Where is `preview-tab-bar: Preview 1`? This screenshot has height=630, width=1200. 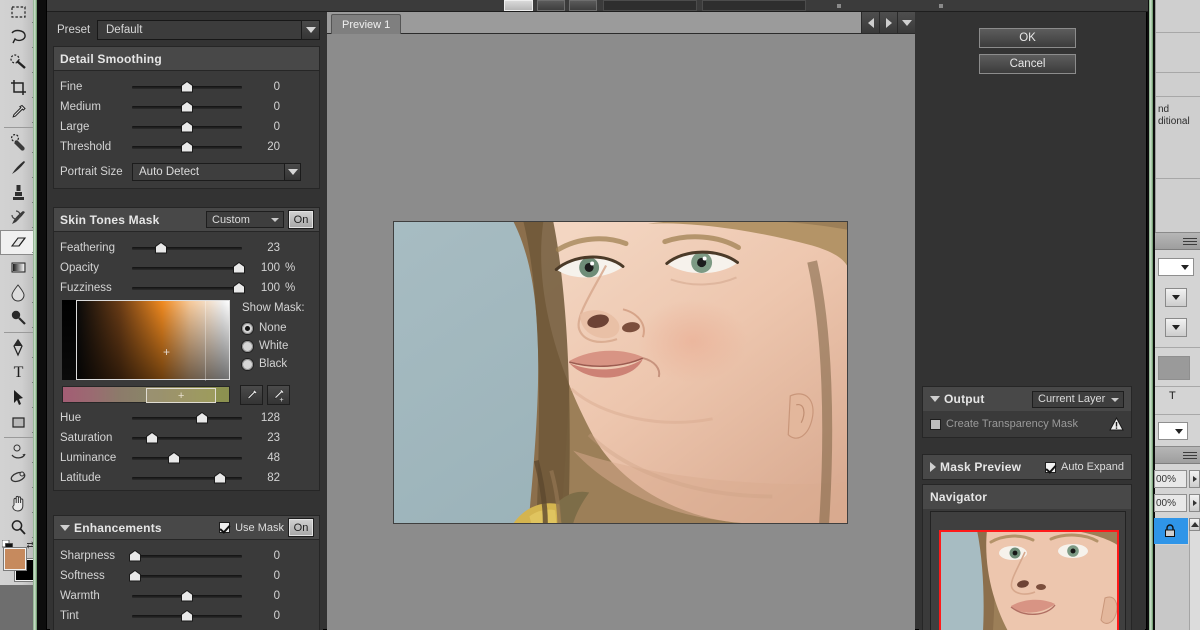
preview-tab-bar: Preview 1 is located at coordinates (621, 23).